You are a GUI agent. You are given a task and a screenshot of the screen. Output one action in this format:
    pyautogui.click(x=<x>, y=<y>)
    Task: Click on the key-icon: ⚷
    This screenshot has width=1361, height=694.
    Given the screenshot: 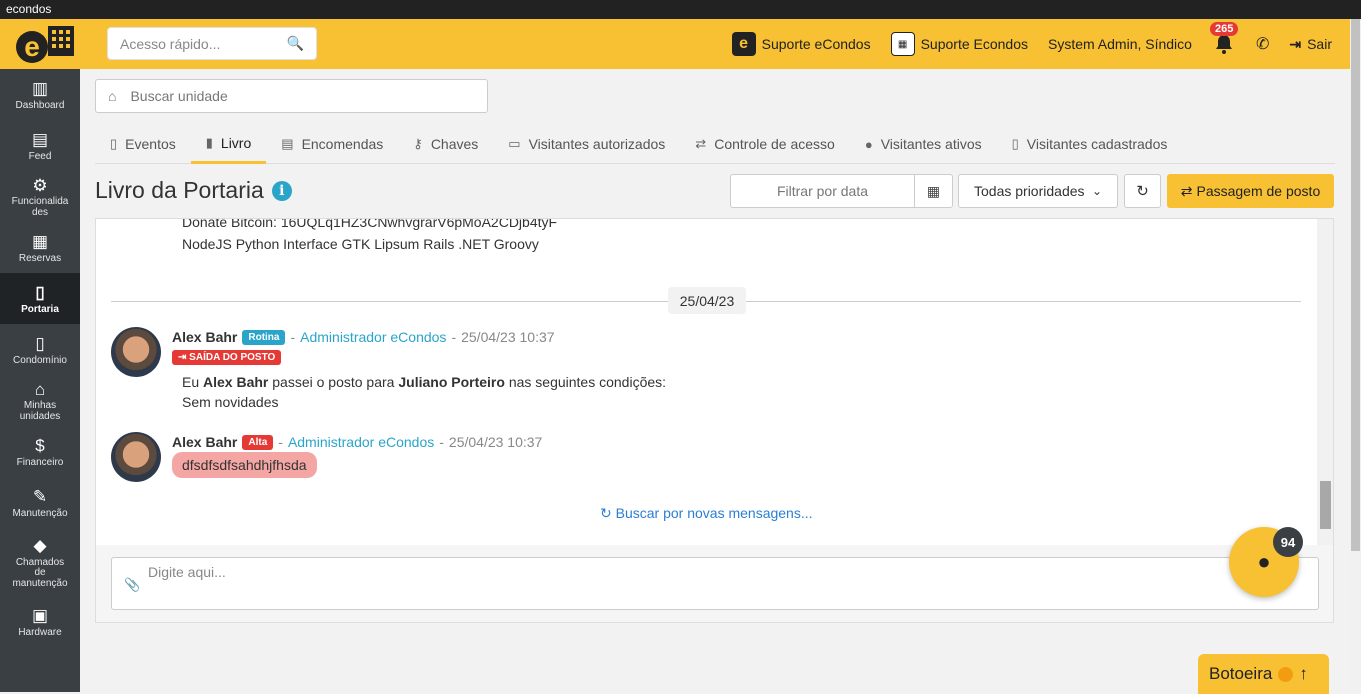 What is the action you would take?
    pyautogui.click(x=418, y=143)
    